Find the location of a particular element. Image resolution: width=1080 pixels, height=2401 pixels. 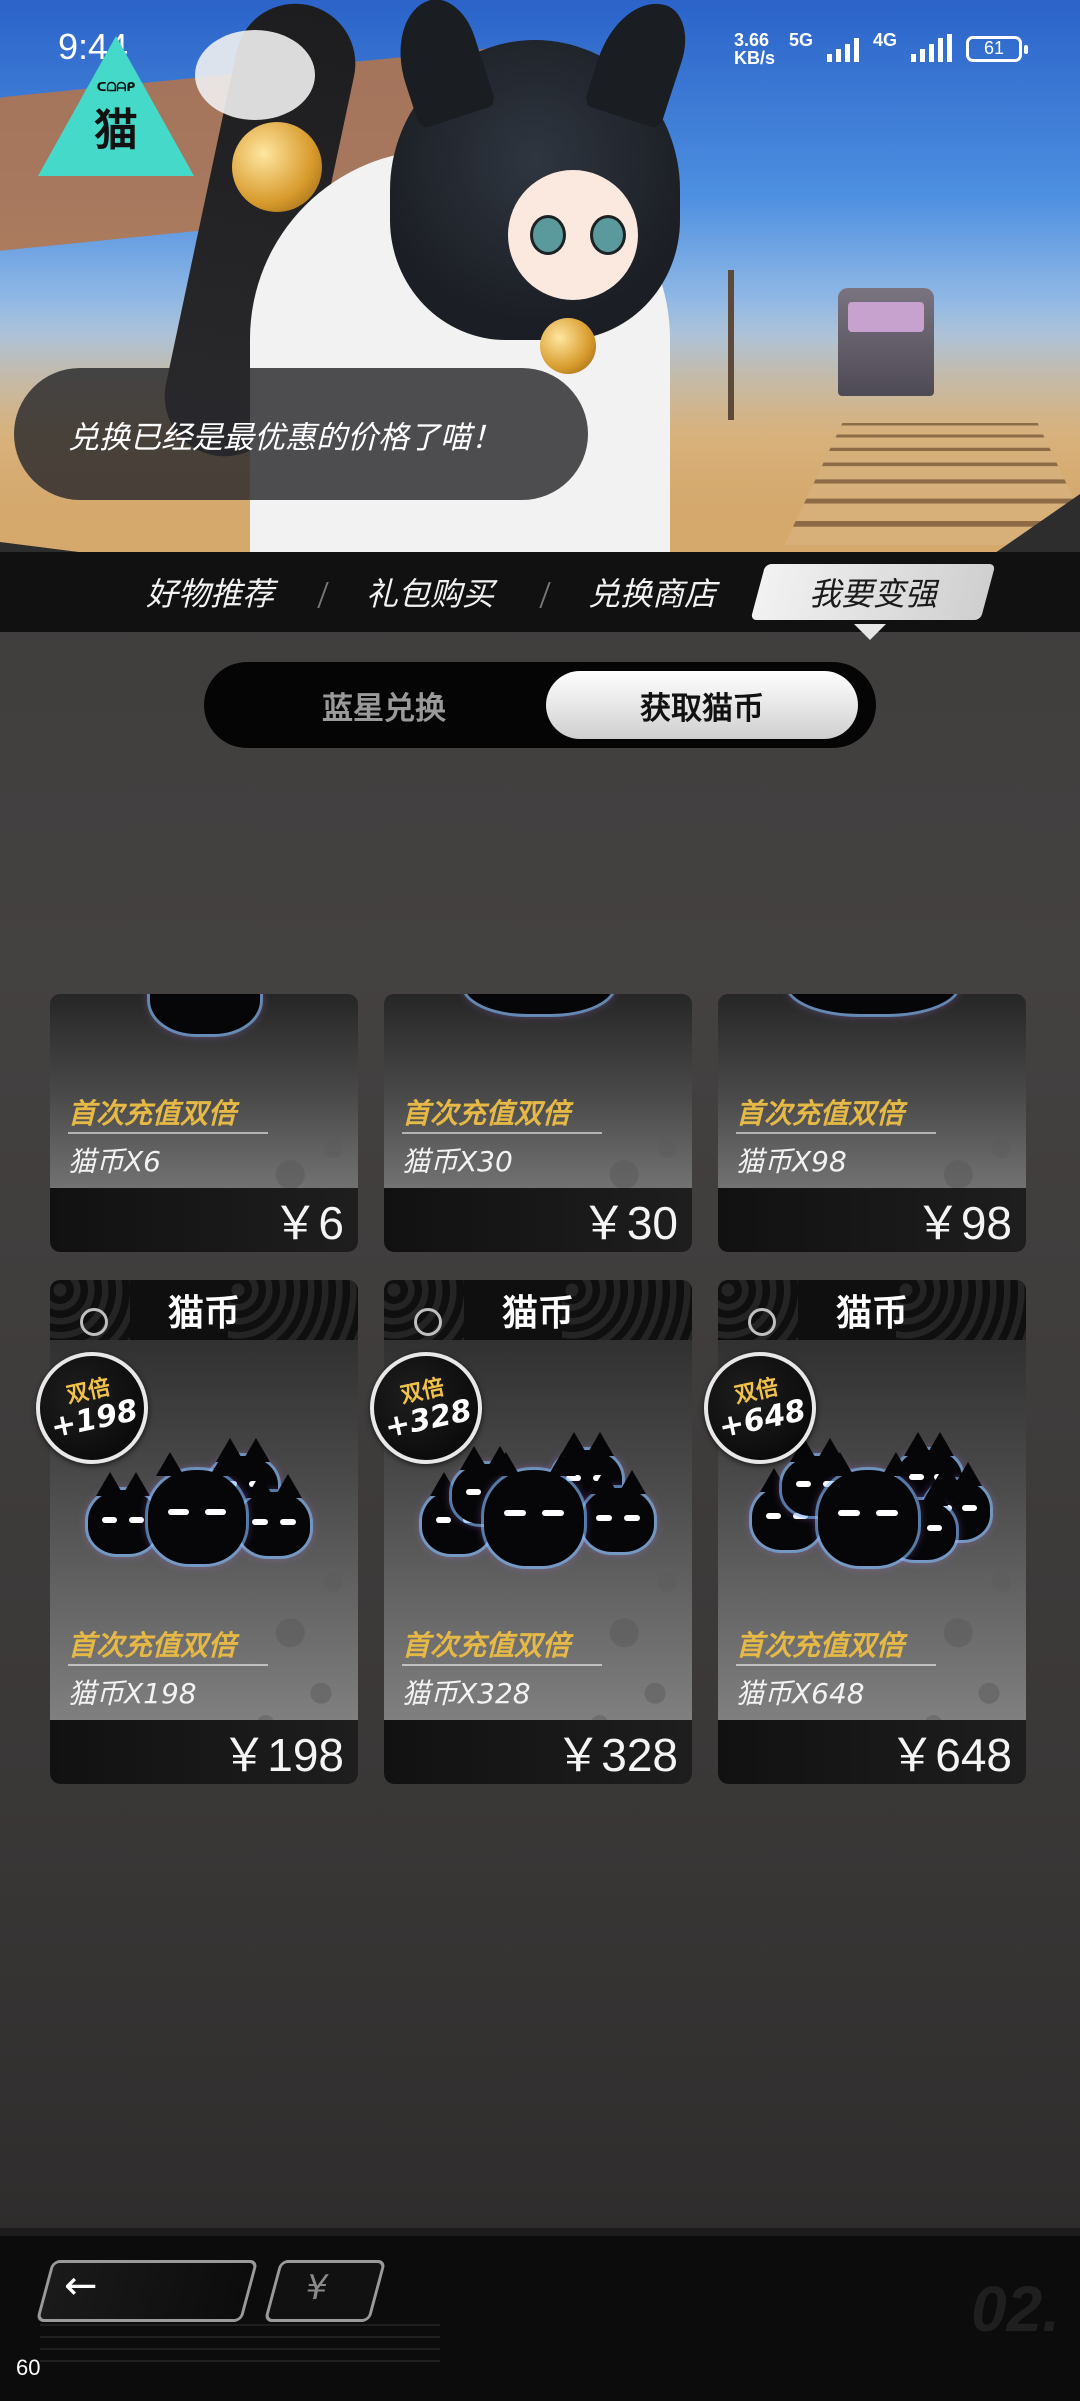

dialogue-bubble: 兑换已经是最优惠的价格了喵！ is located at coordinates (301, 434).